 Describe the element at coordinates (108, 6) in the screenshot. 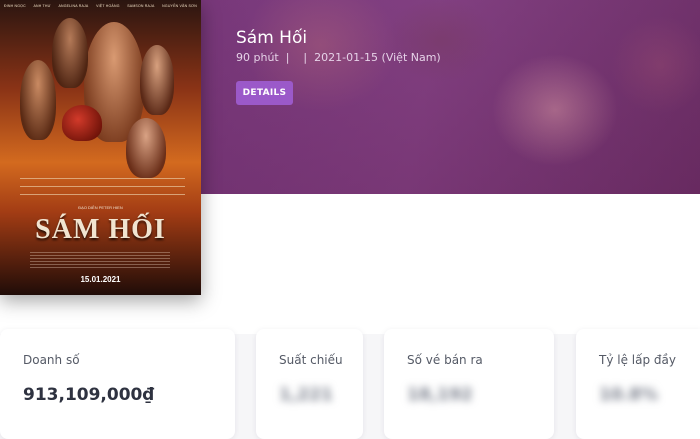

I see `poster-cast-name: VIỆT HOÀNG` at that location.